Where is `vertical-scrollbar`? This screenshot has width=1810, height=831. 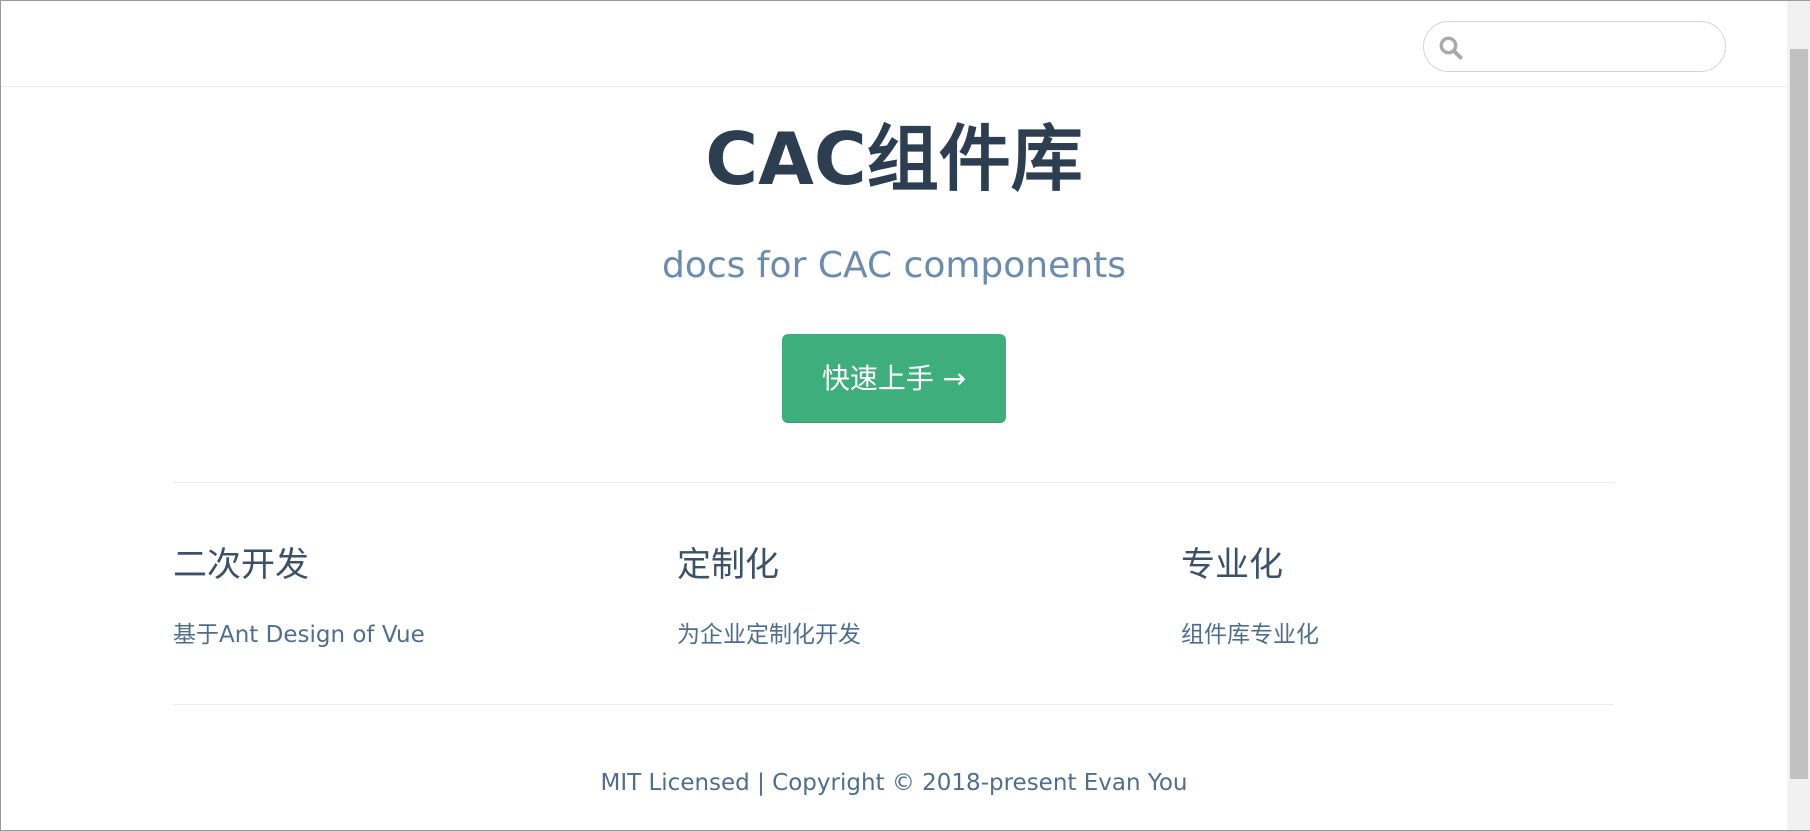
vertical-scrollbar is located at coordinates (1798, 415).